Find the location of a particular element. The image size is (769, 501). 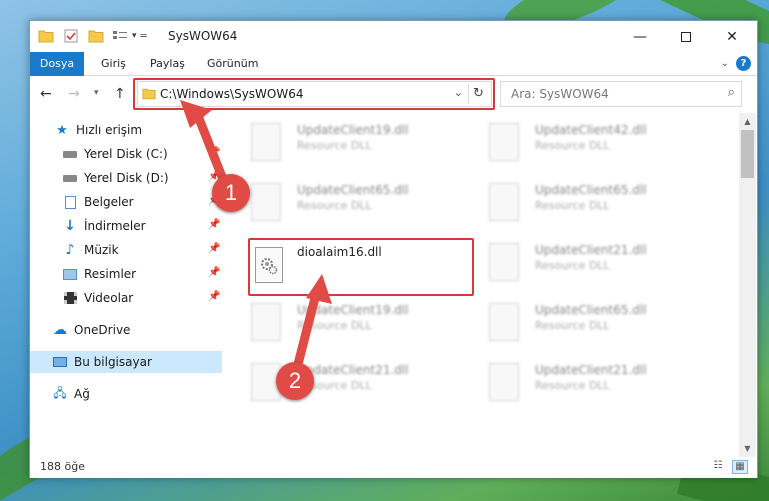

callout-badge-2: 2 is located at coordinates (295, 381).